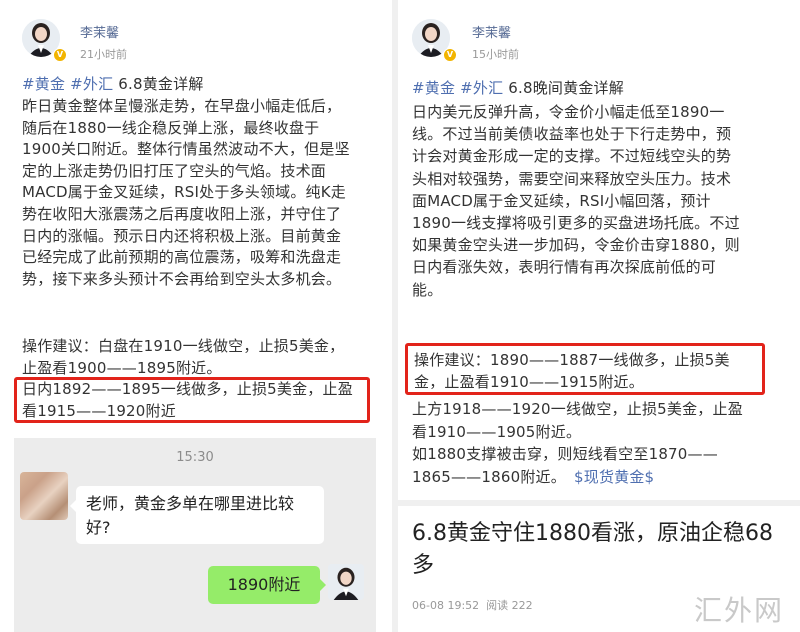 The image size is (800, 632). What do you see at coordinates (599, 503) in the screenshot?
I see `section-divider` at bounding box center [599, 503].